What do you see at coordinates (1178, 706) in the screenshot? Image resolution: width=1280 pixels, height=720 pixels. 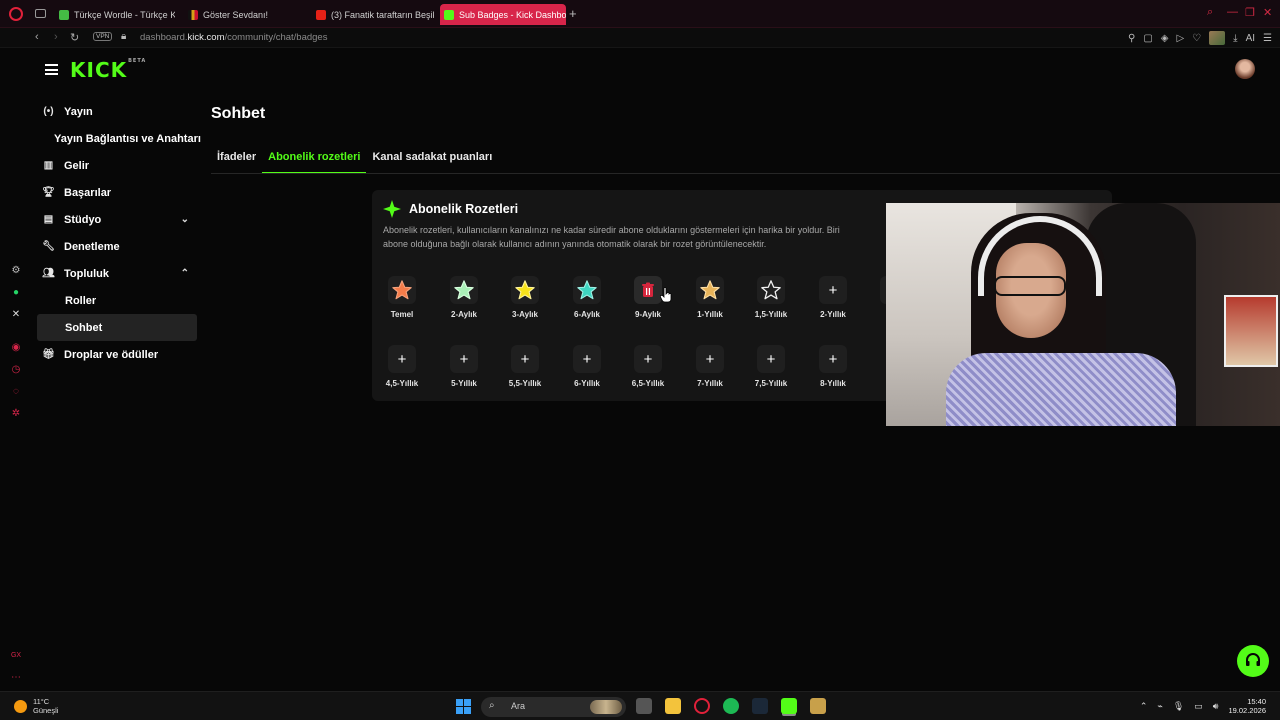 I see `mic-icon: 🎙︎` at bounding box center [1178, 706].